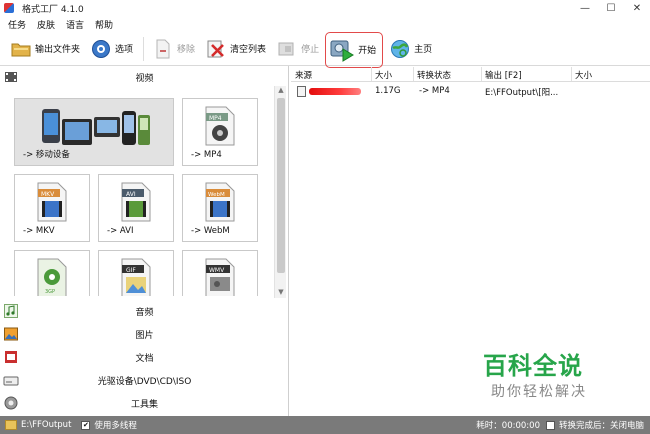 The image size is (650, 434). Describe the element at coordinates (470, 74) in the screenshot. I see `task-table-header: 来源 大小 转换状态 输出 [F2] 大小` at that location.